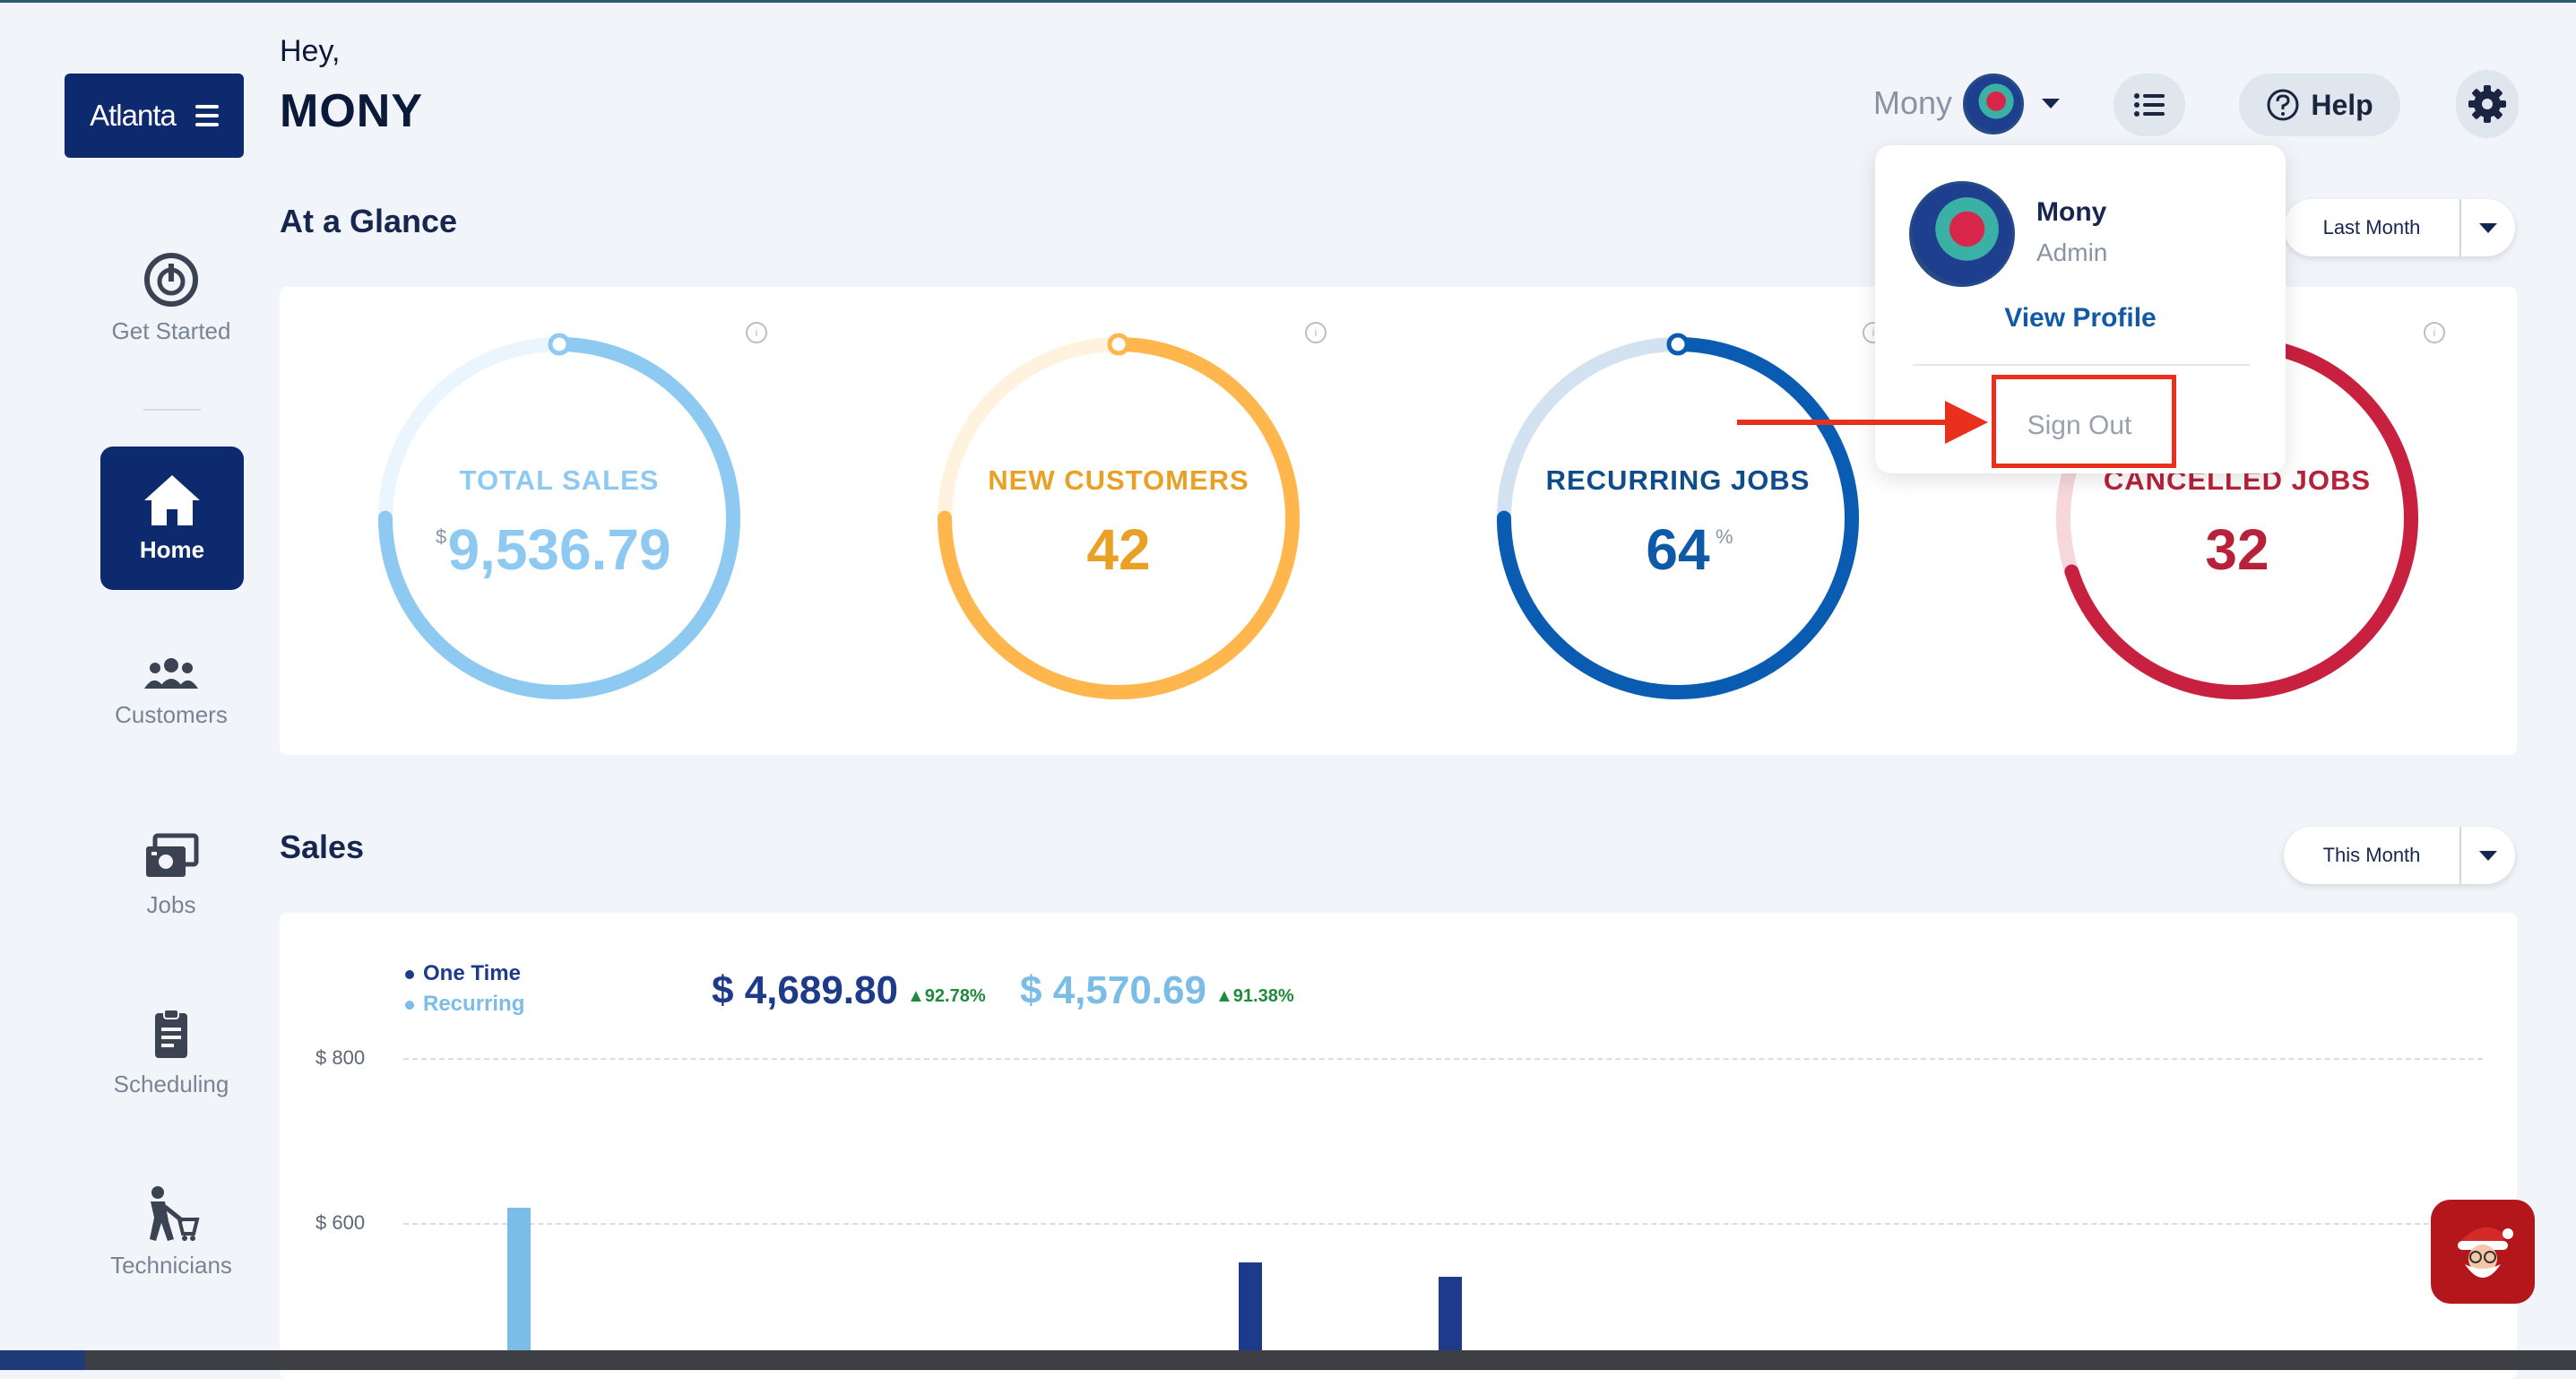 The image size is (2576, 1379). I want to click on sidebar-item-label: Jobs, so click(171, 905).